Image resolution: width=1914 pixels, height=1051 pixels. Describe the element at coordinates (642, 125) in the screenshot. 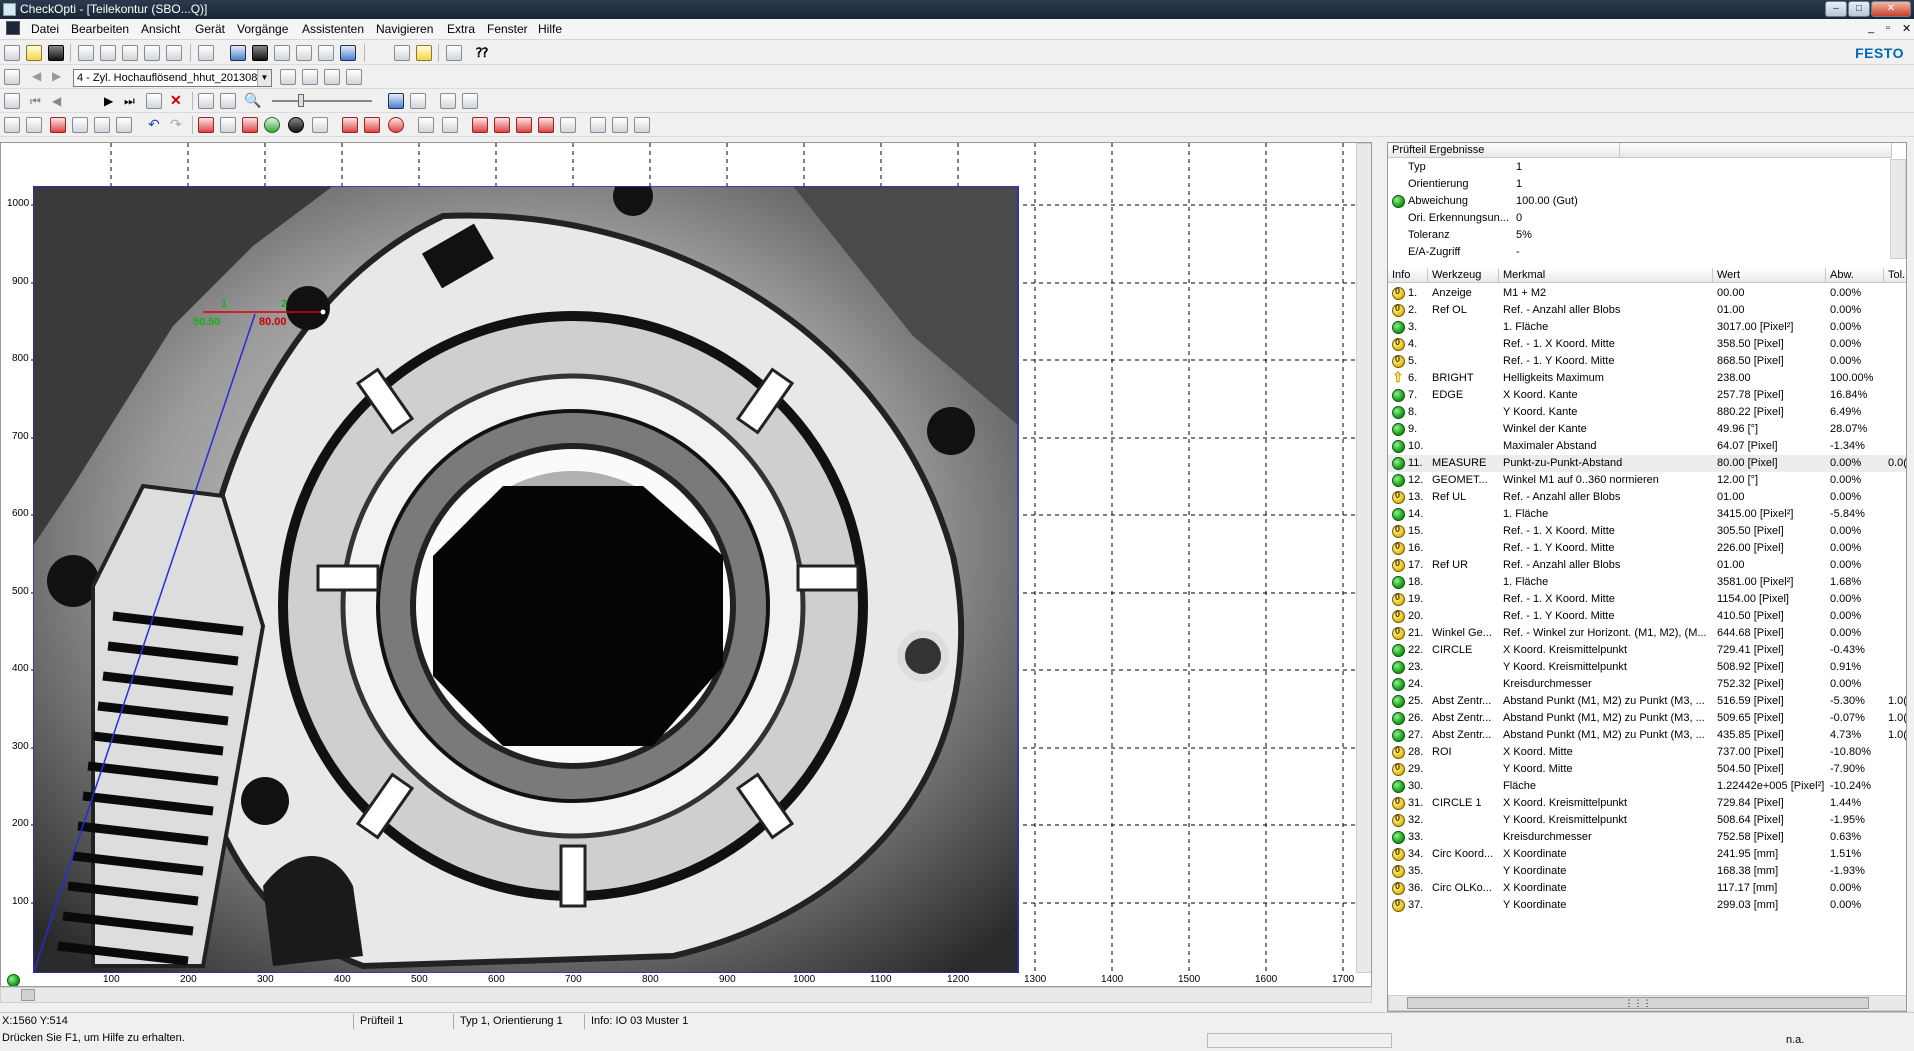

I see `ocr-icon` at that location.